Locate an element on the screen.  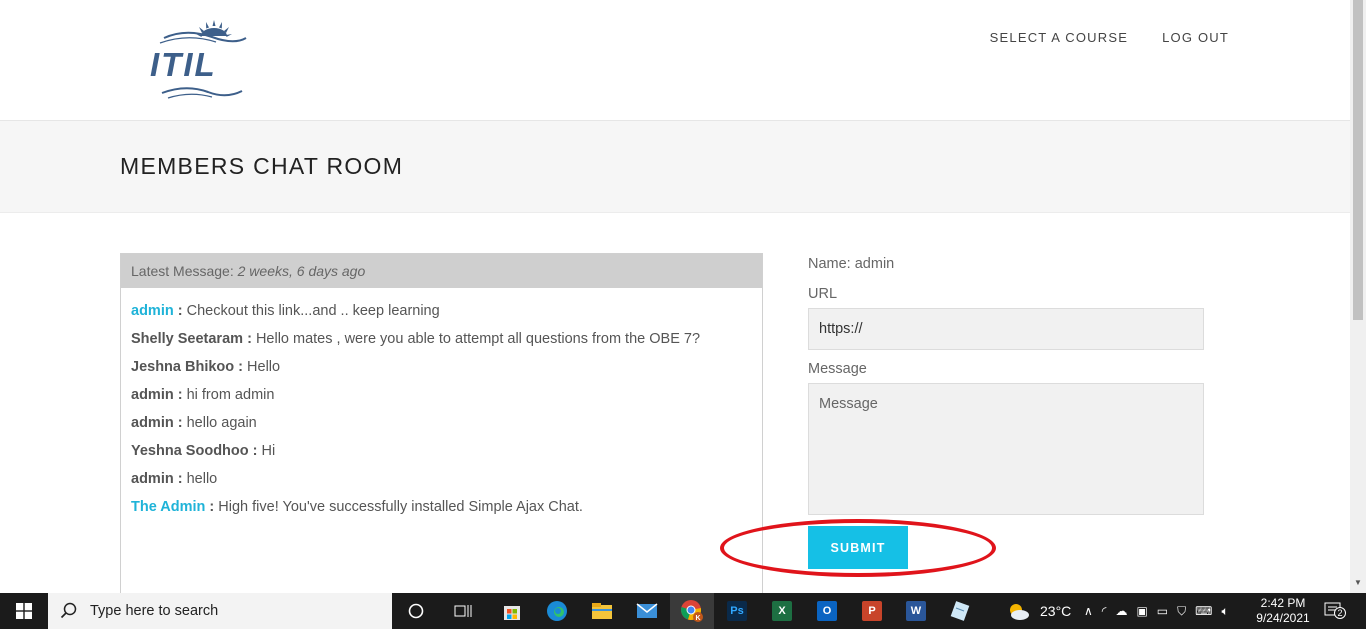
weather-temp: 23°C is located at coordinates (1056, 611).